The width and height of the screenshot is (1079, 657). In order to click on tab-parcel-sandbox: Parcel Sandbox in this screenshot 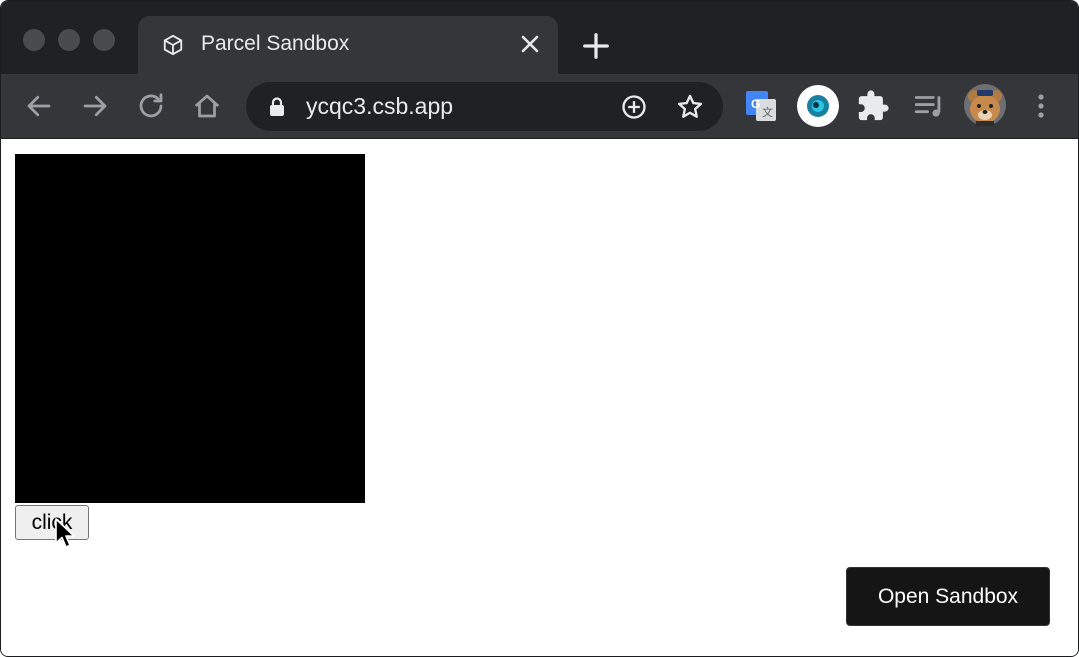, I will do `click(348, 45)`.